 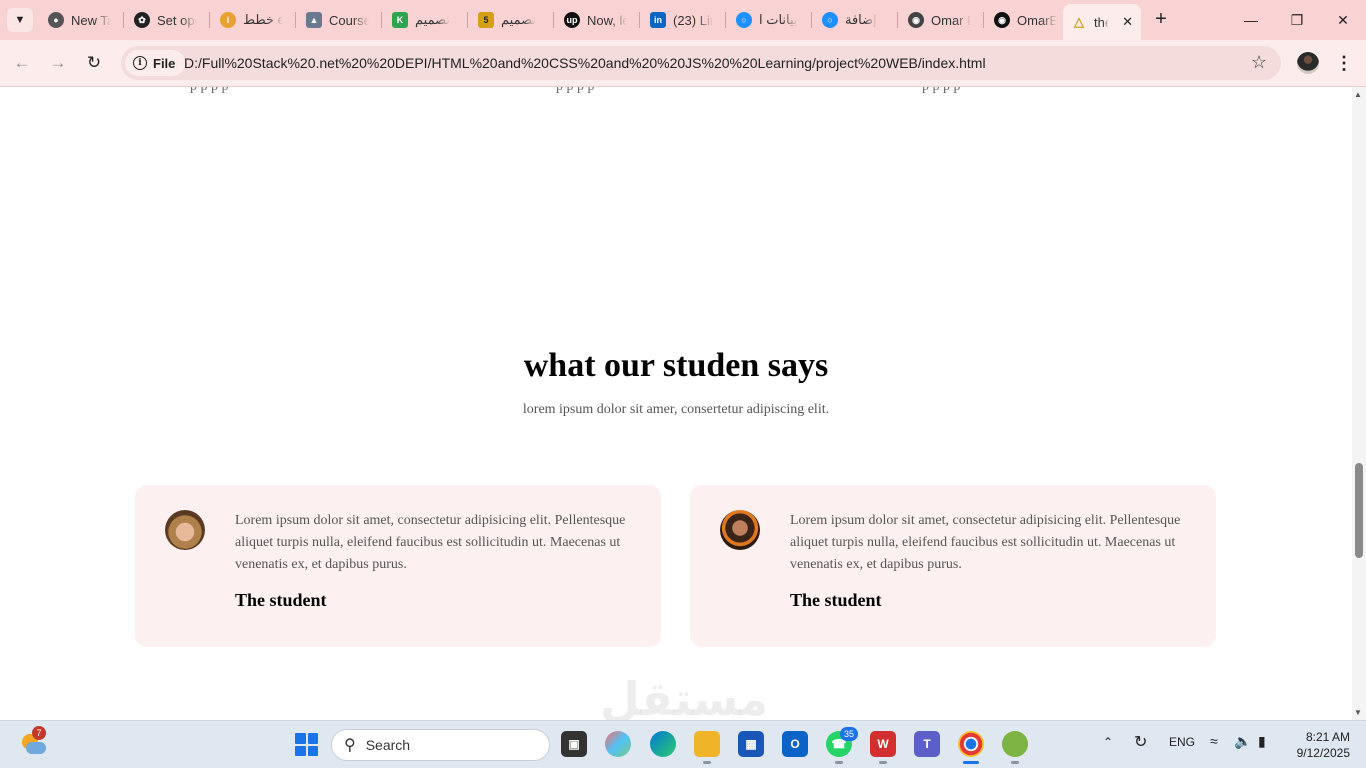 I want to click on tab-7: in (23) Lin, so click(x=683, y=20).